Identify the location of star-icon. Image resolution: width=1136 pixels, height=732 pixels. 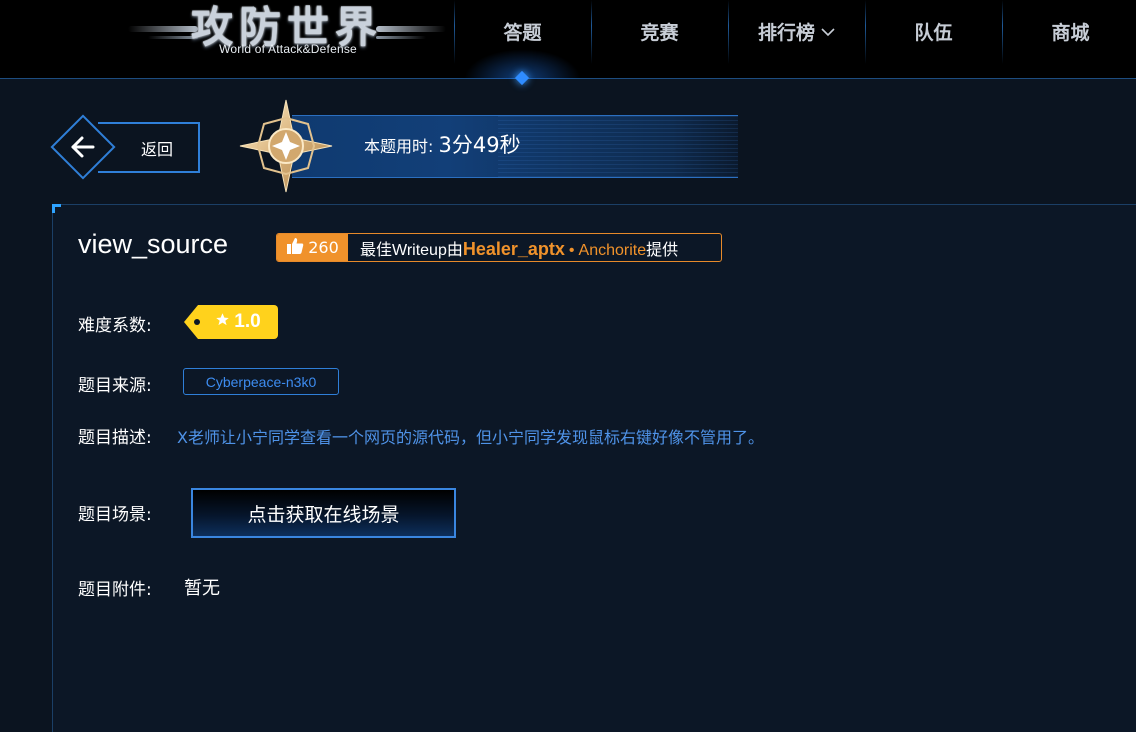
(222, 322).